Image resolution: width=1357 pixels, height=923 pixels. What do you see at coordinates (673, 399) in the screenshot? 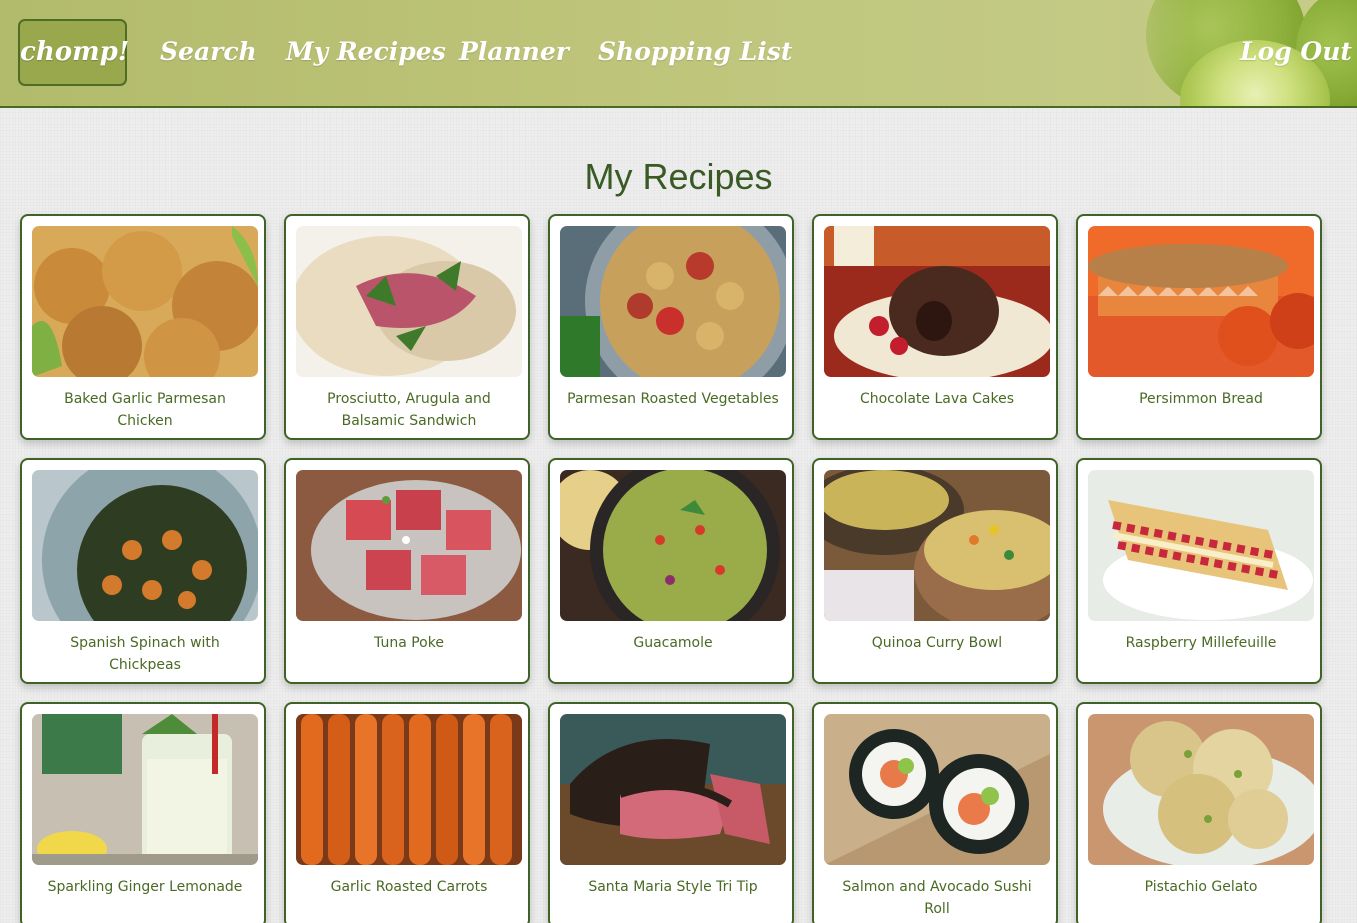
I see `recipe-title: Parmesan Roasted Vegetables` at bounding box center [673, 399].